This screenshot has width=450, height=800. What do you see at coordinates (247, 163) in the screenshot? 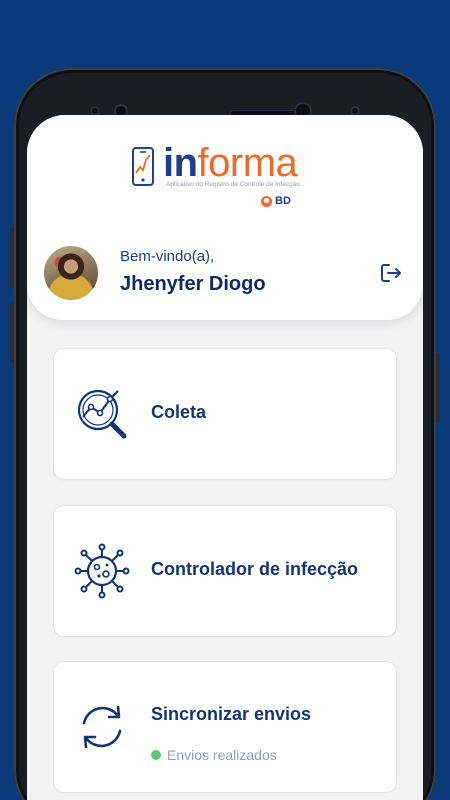
I see `logo-forma-text: forma` at bounding box center [247, 163].